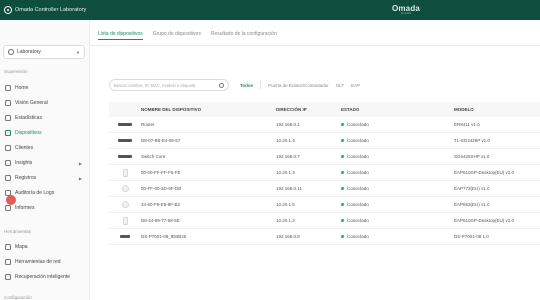  Describe the element at coordinates (8, 118) in the screenshot. I see `statistics-icon` at that location.